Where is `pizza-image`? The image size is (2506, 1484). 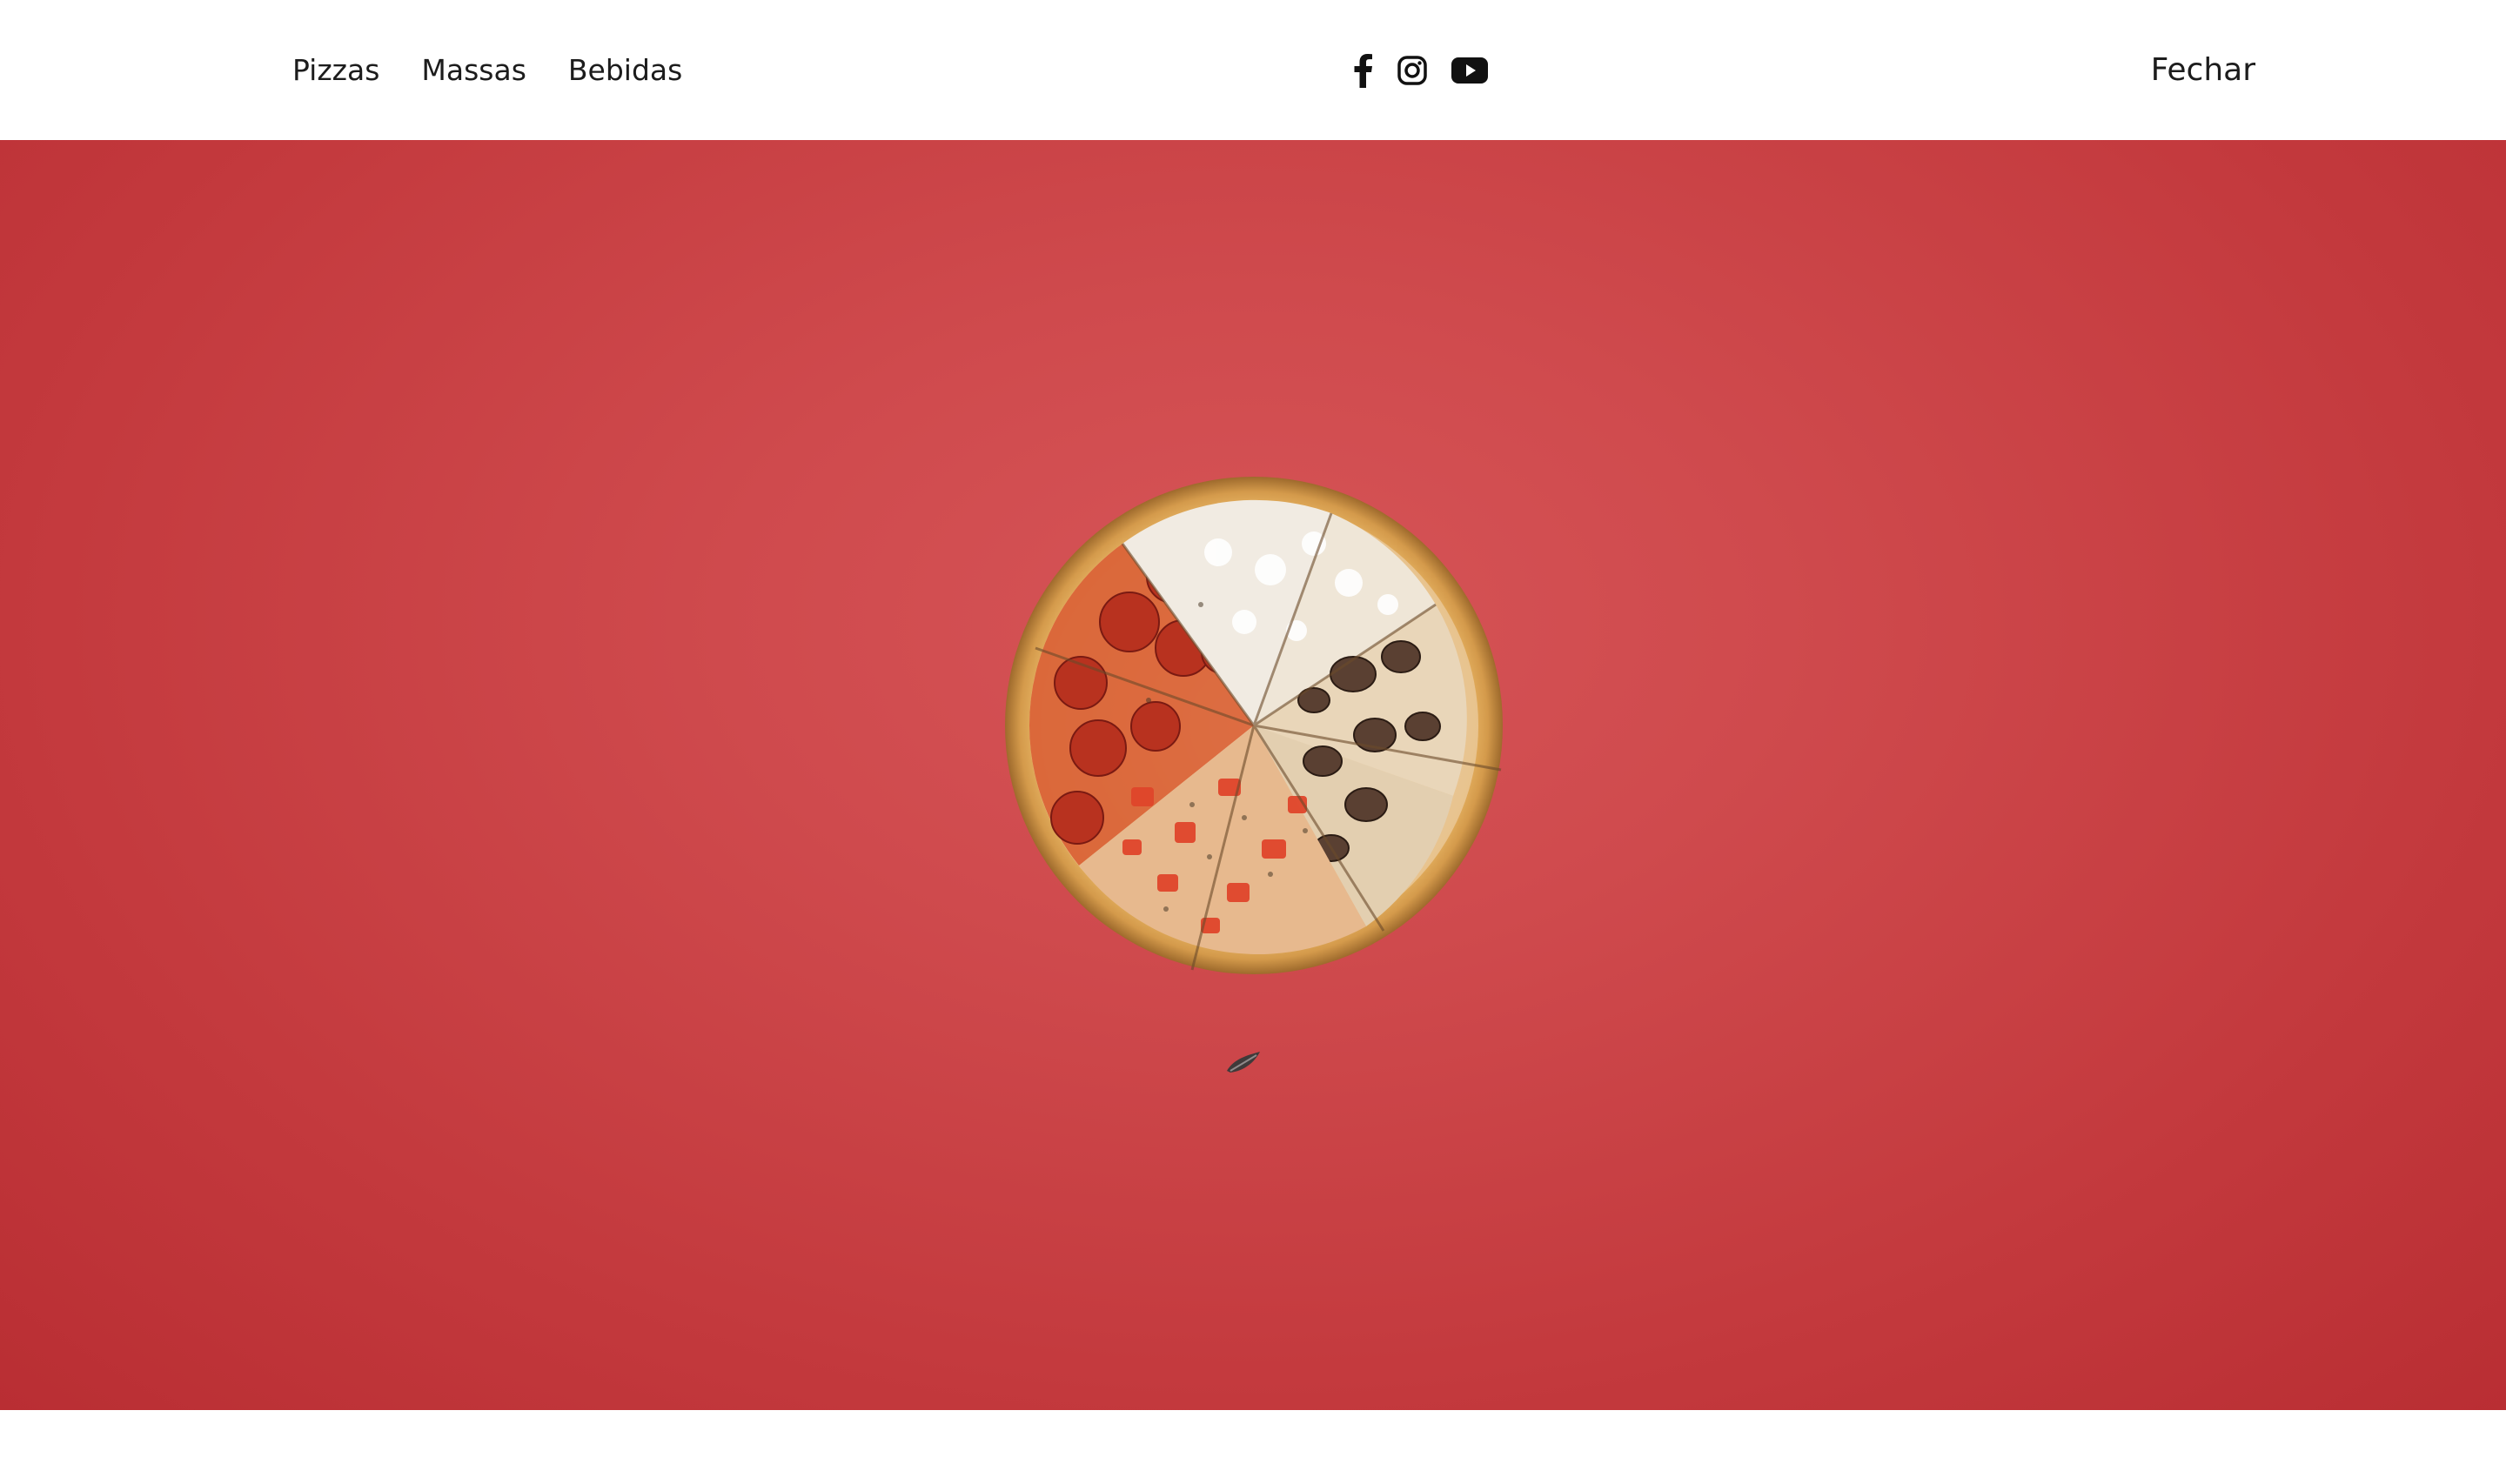 pizza-image is located at coordinates (1254, 726).